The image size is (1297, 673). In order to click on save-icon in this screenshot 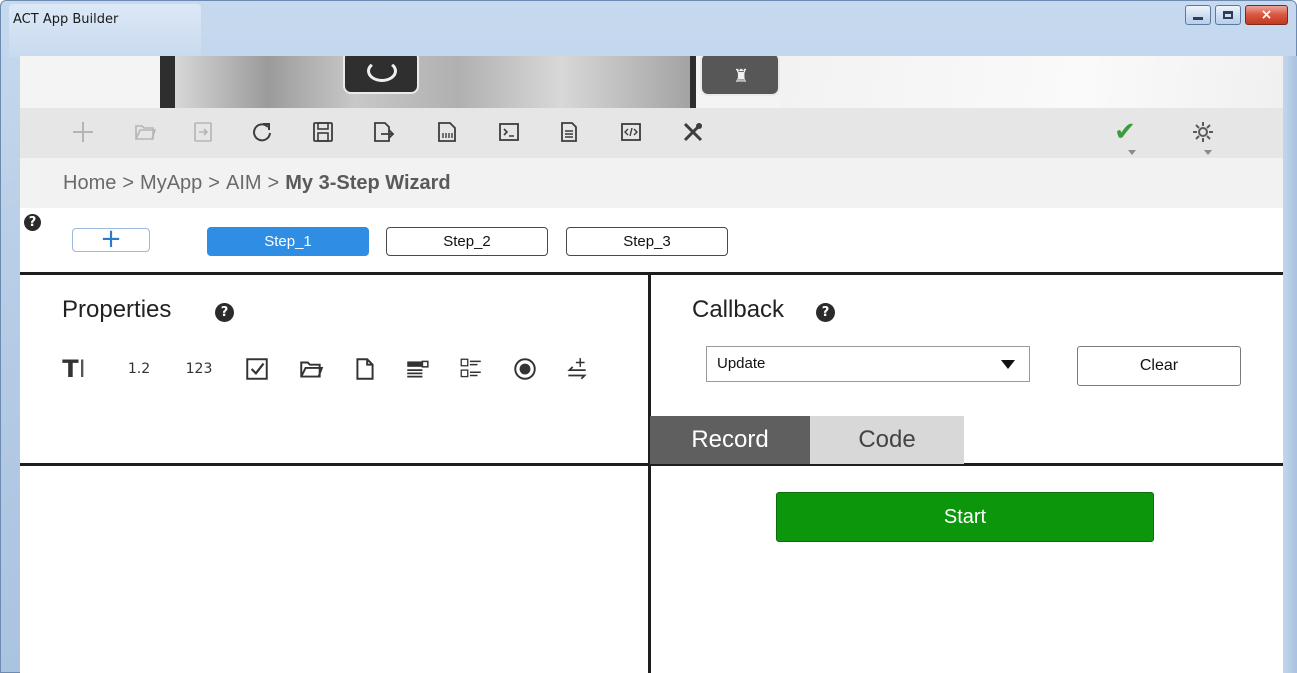, I will do `click(323, 132)`.